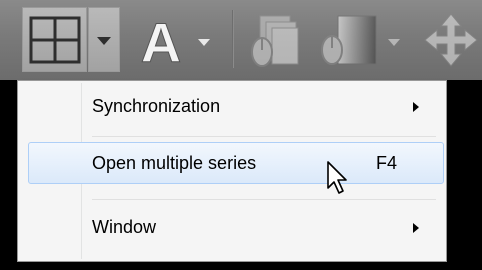  I want to click on letter-a-icon: A, so click(160, 43).